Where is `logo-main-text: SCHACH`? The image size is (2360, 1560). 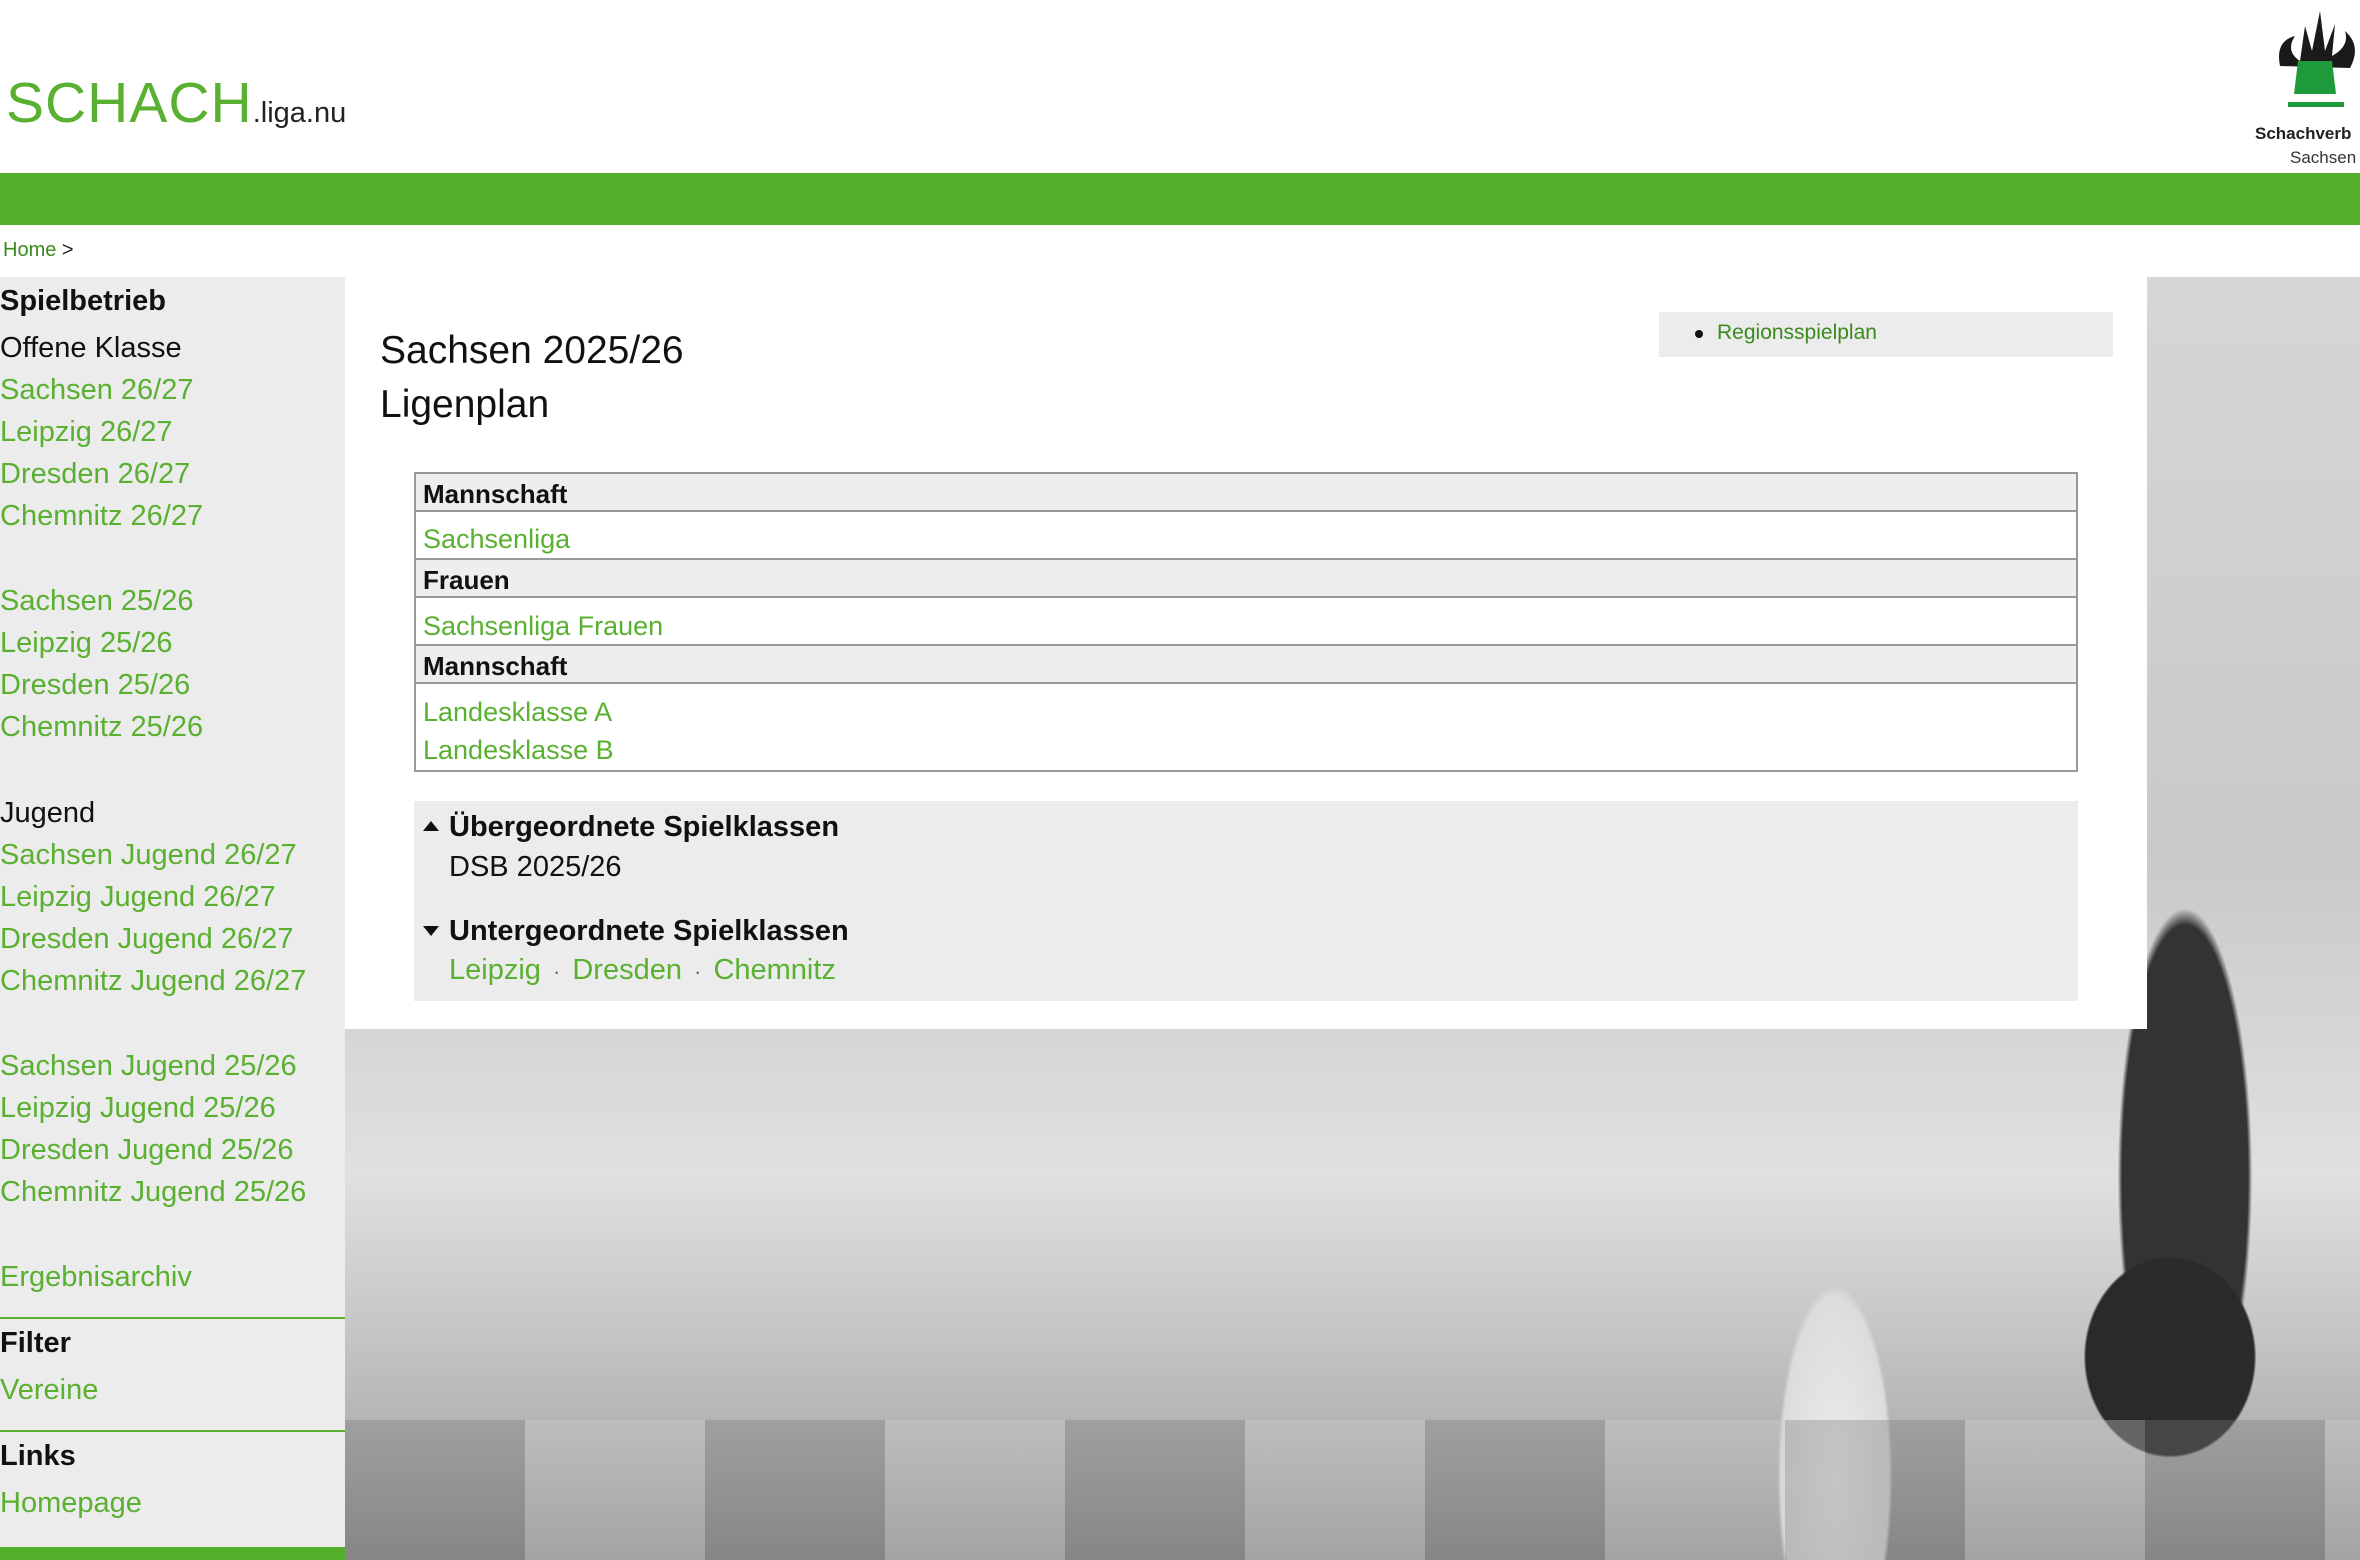 logo-main-text: SCHACH is located at coordinates (129, 103).